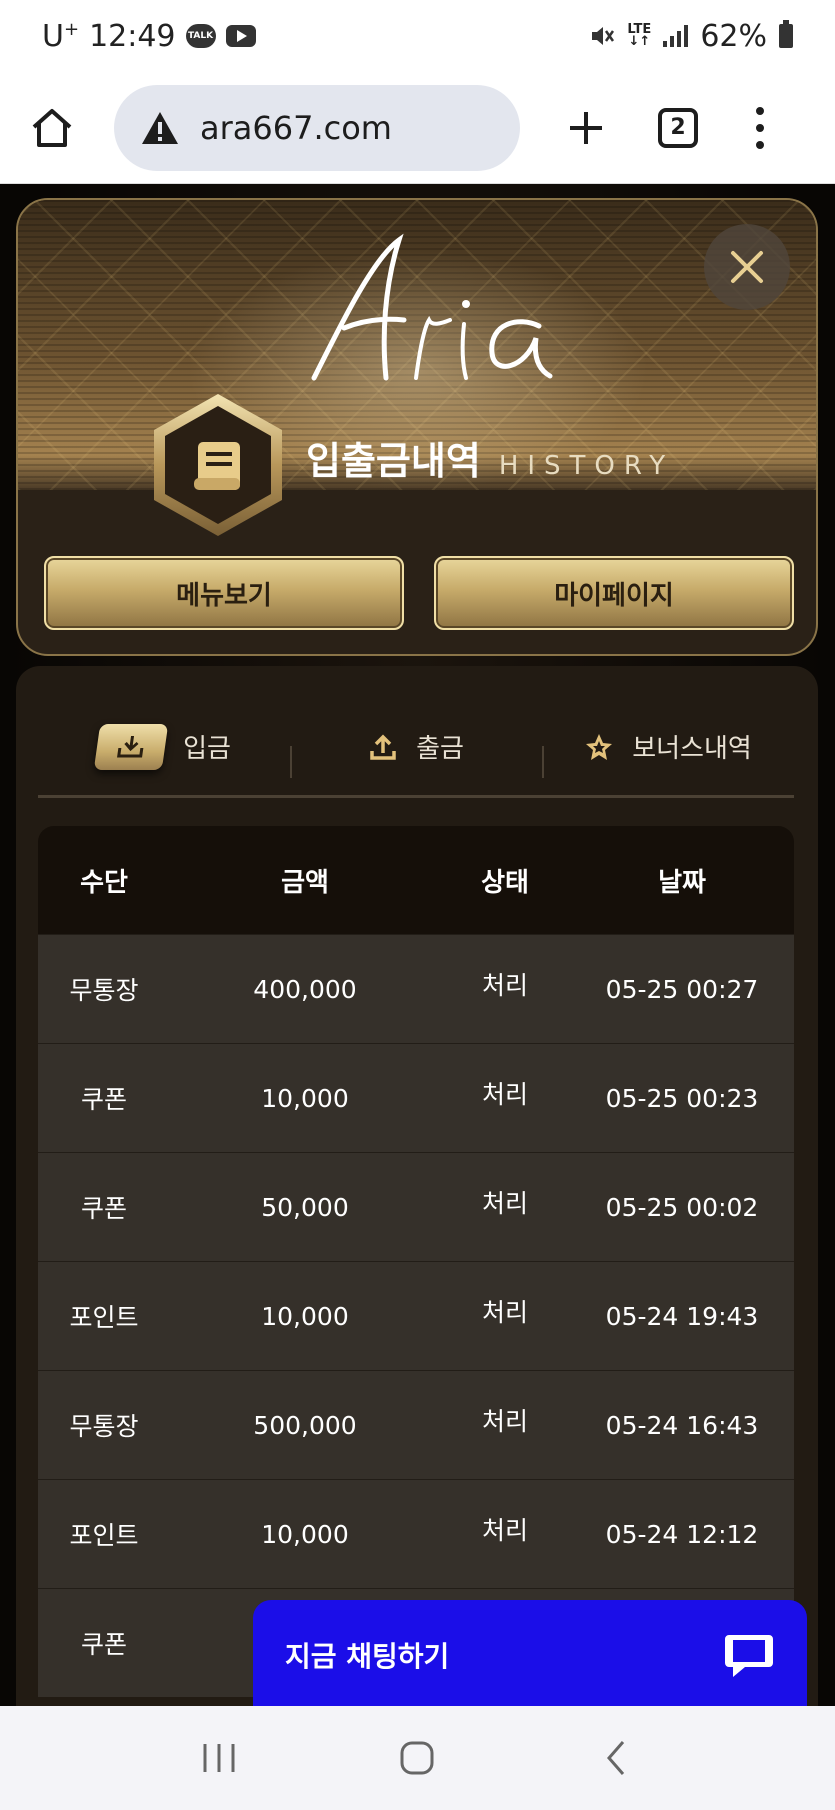  What do you see at coordinates (367, 1656) in the screenshot?
I see `chat-label: 지금 채팅하기` at bounding box center [367, 1656].